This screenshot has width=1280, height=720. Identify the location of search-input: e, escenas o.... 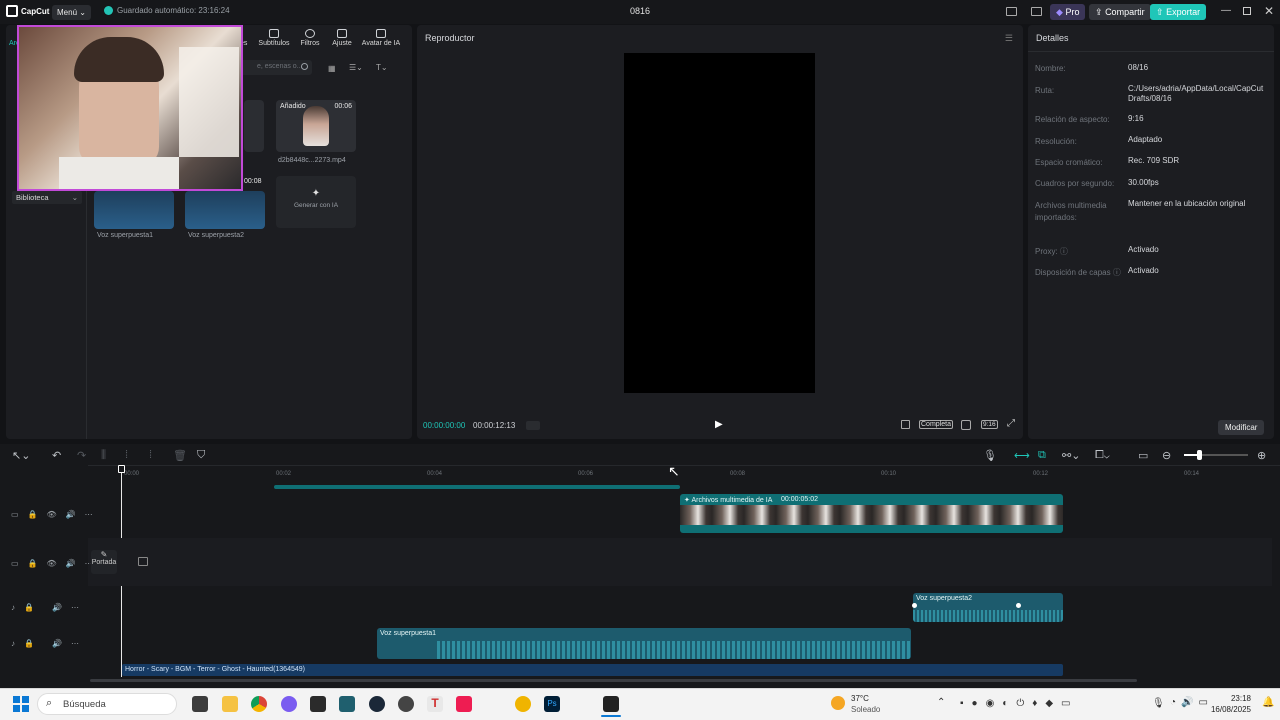
(272, 67).